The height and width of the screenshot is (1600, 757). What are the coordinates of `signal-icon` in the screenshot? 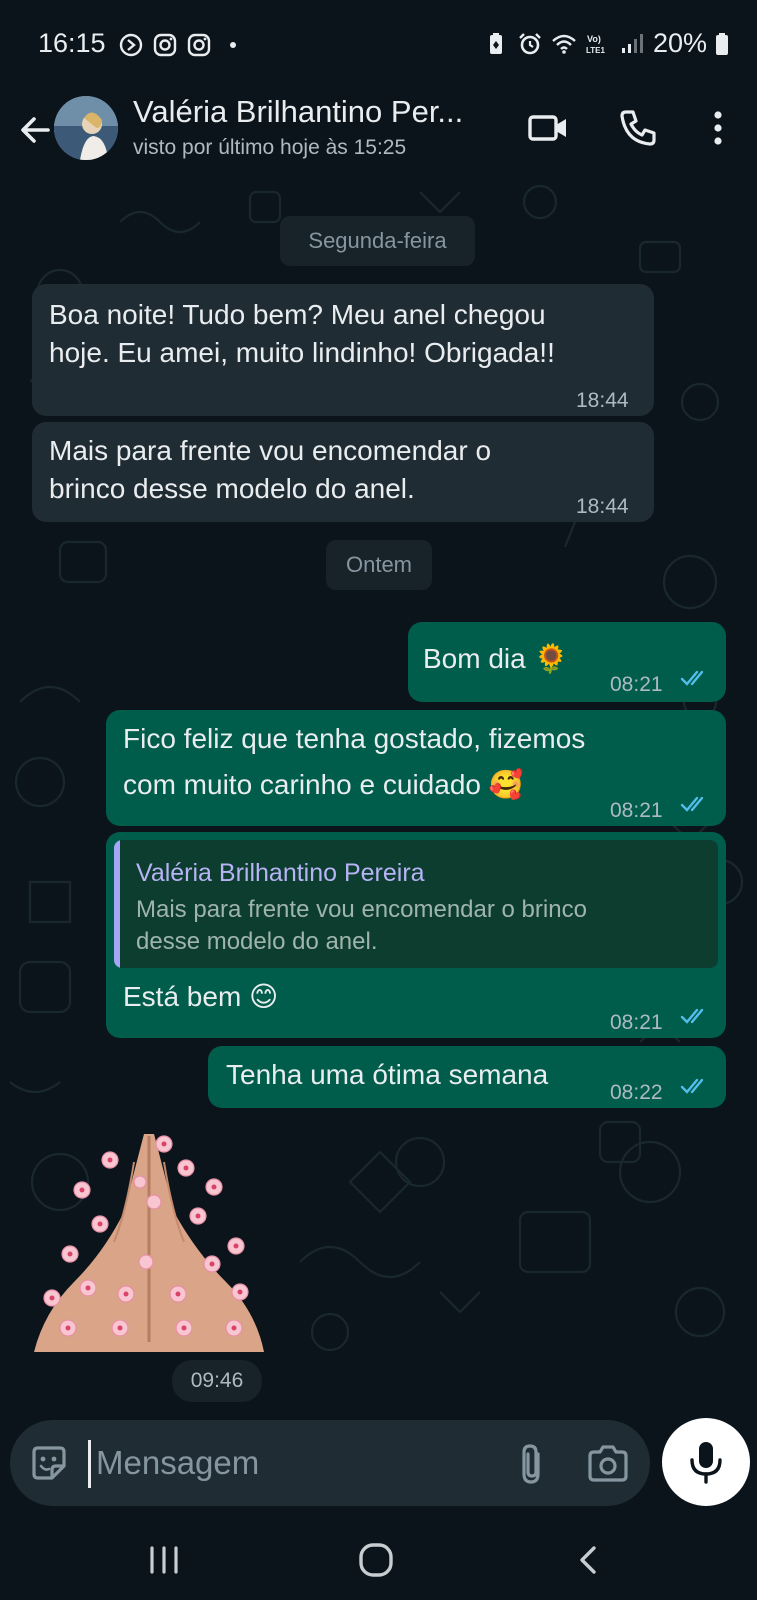 It's located at (632, 43).